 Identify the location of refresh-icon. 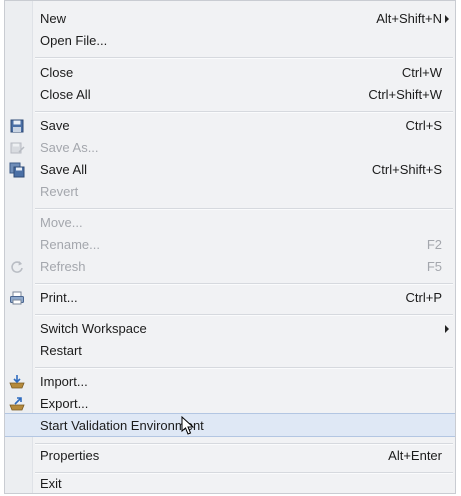
(17, 267).